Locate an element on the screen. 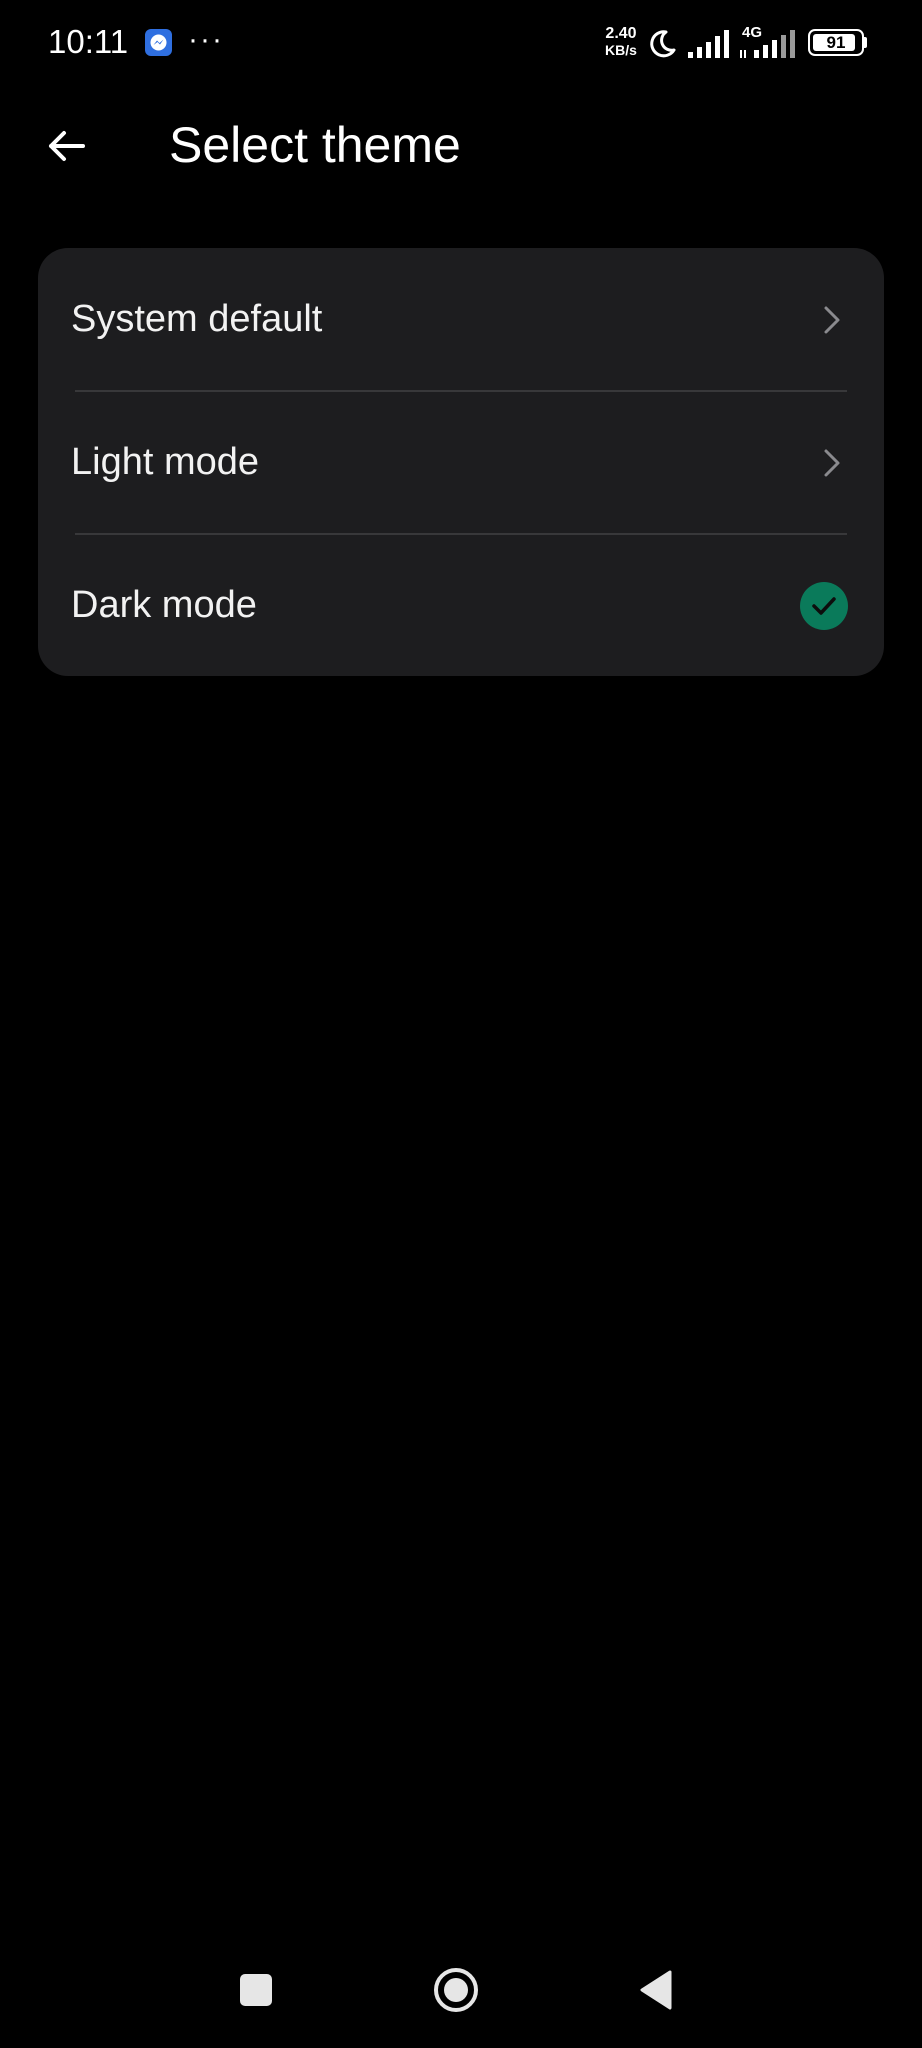 Image resolution: width=922 pixels, height=2048 pixels. recents-icon is located at coordinates (256, 1990).